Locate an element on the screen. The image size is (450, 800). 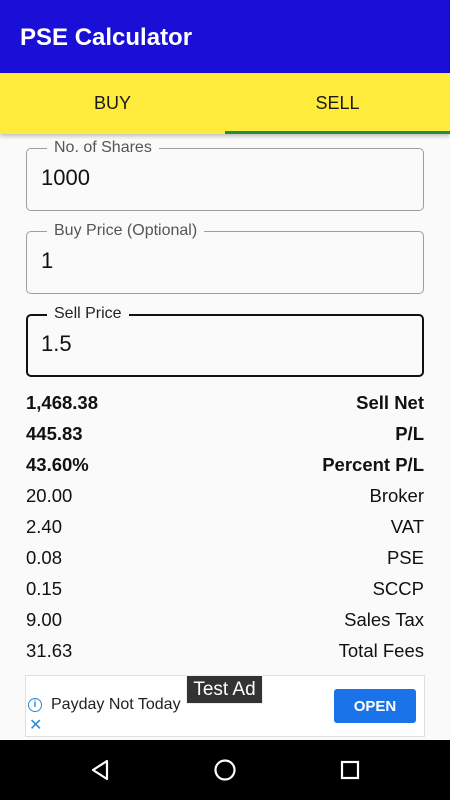
result-label: P/L is located at coordinates (409, 434).